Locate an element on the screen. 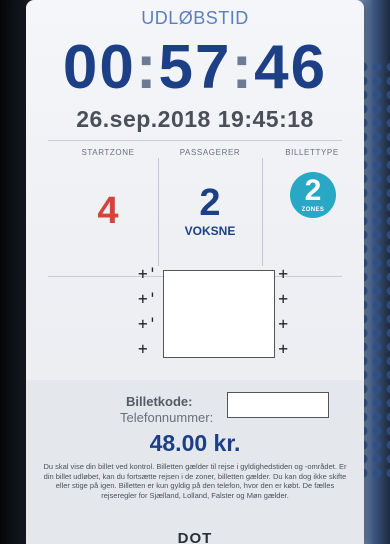  phone-label: Telefonnummer: is located at coordinates (167, 417).